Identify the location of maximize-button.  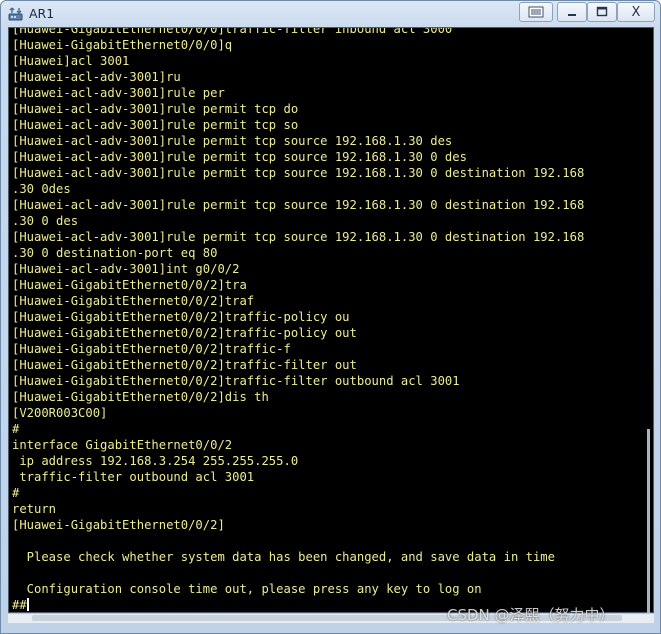
(602, 12).